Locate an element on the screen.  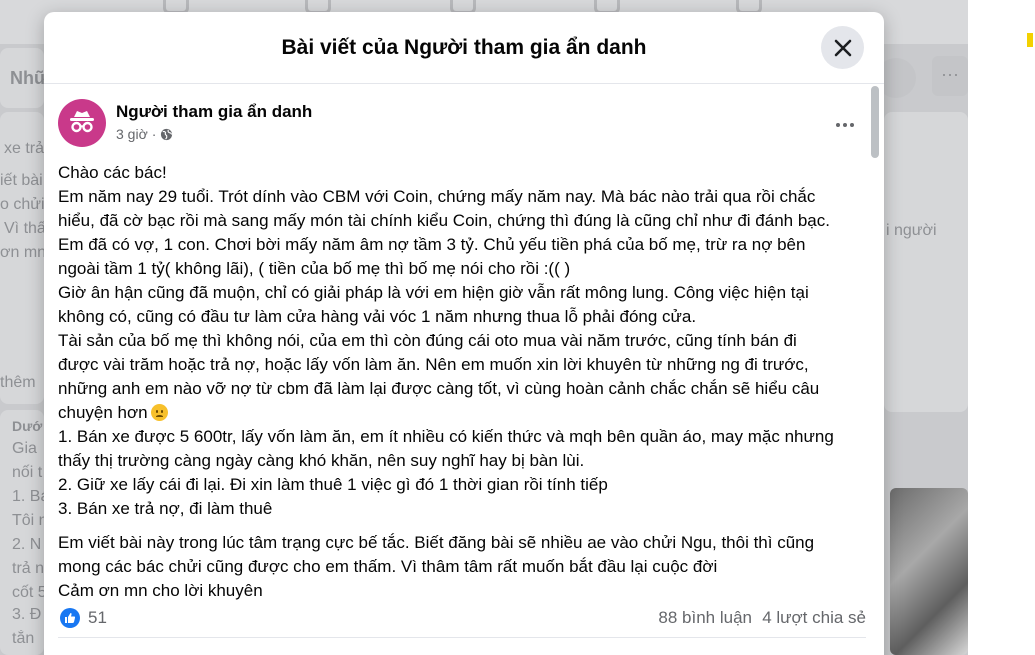
background-text: cốt 5 is located at coordinates (28, 592).